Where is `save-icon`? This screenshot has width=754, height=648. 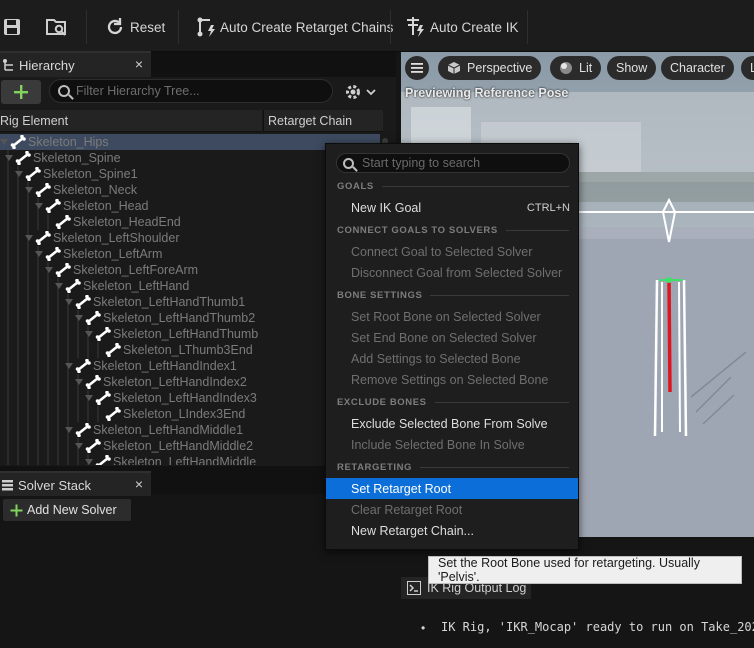
save-icon is located at coordinates (12, 27).